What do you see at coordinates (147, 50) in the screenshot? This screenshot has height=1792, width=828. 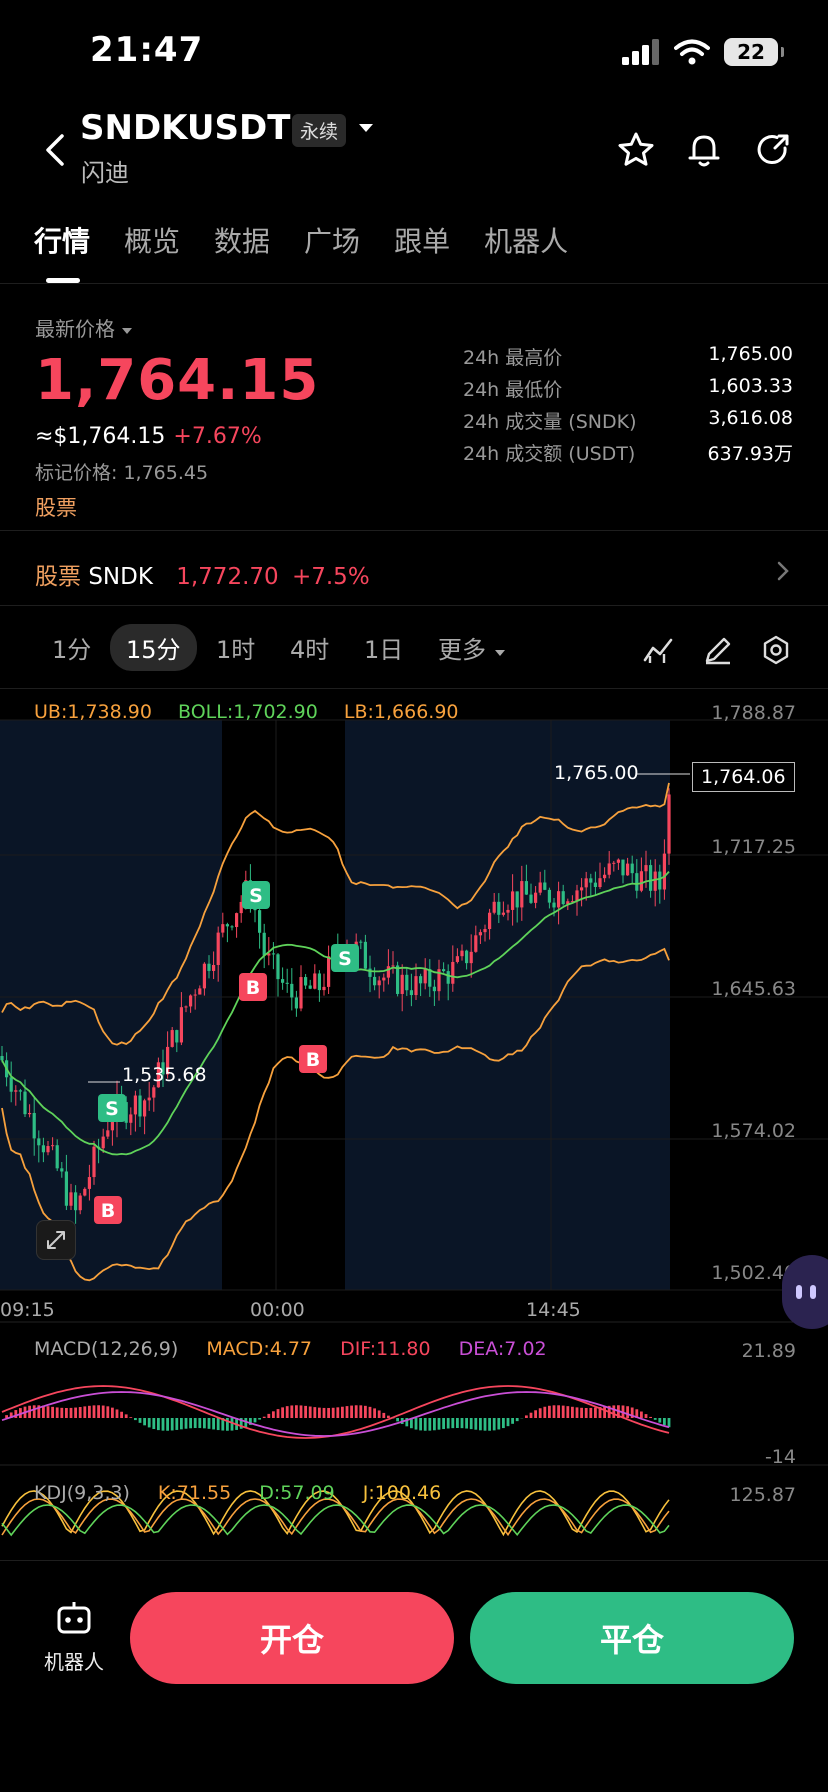 I see `status-time: 21:47` at bounding box center [147, 50].